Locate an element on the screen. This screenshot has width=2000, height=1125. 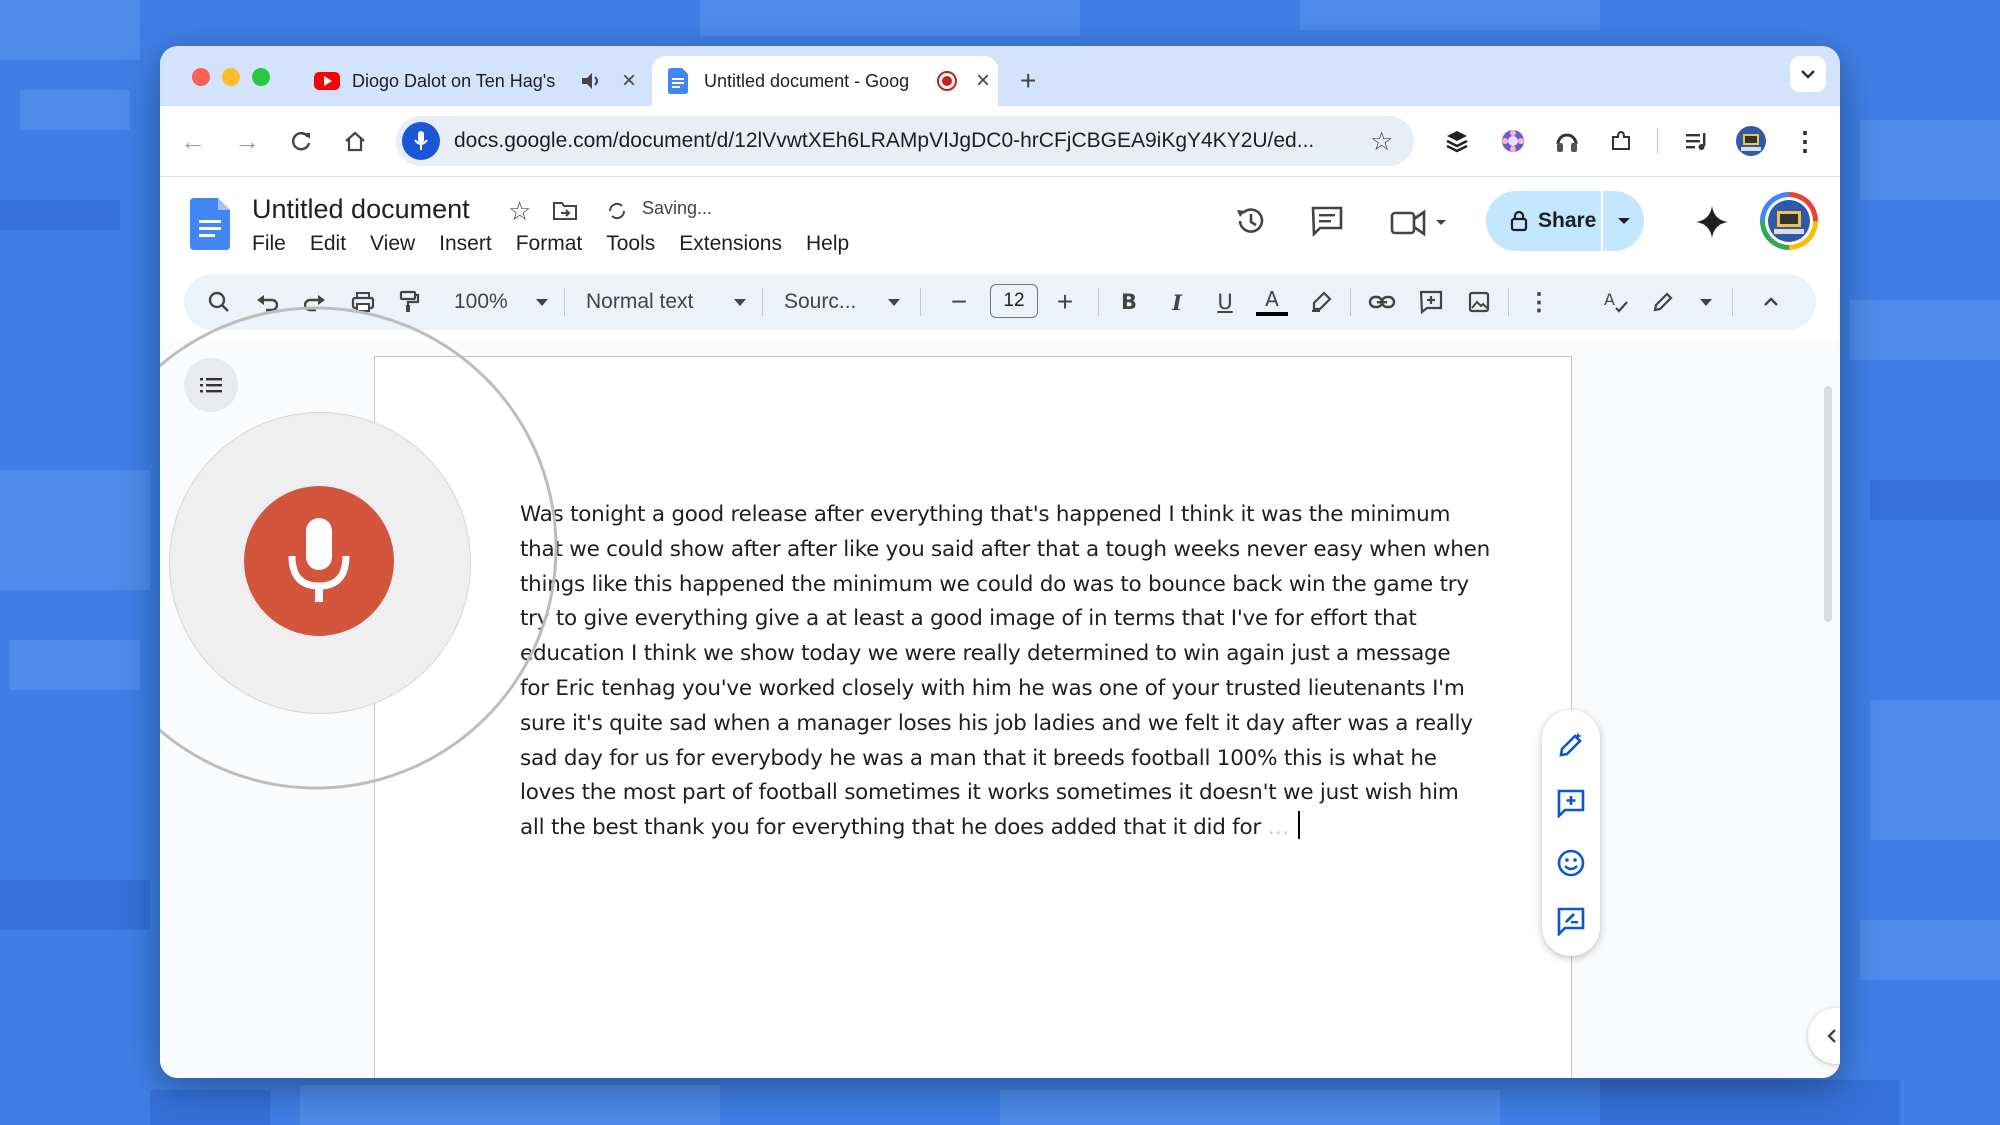
close-window-button is located at coordinates (201, 77).